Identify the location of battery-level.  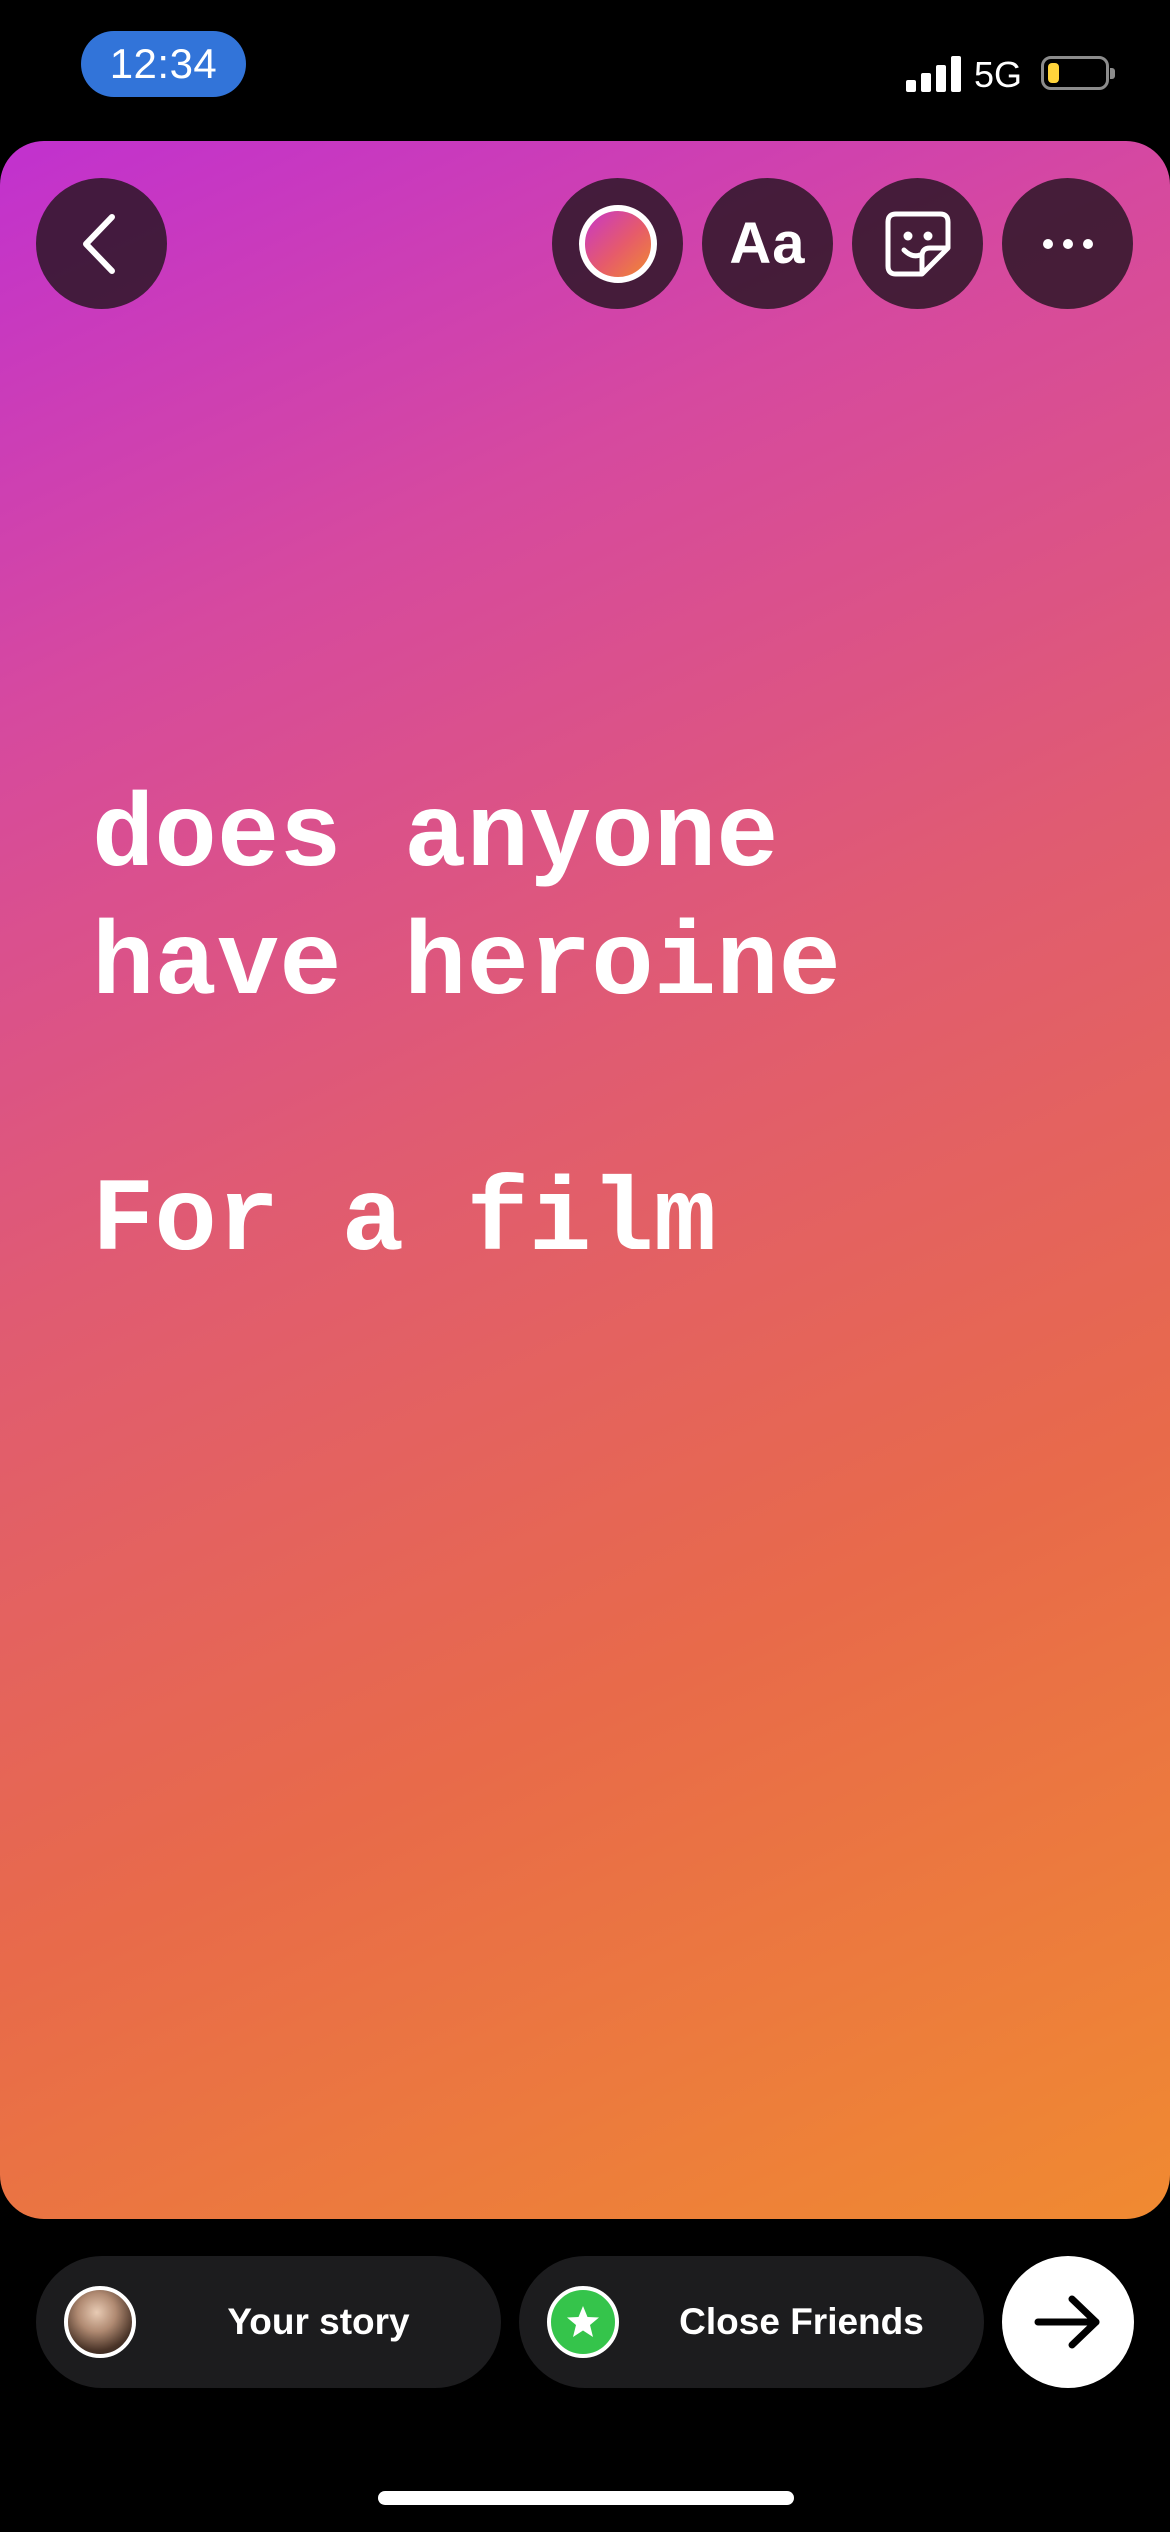
(1053, 73).